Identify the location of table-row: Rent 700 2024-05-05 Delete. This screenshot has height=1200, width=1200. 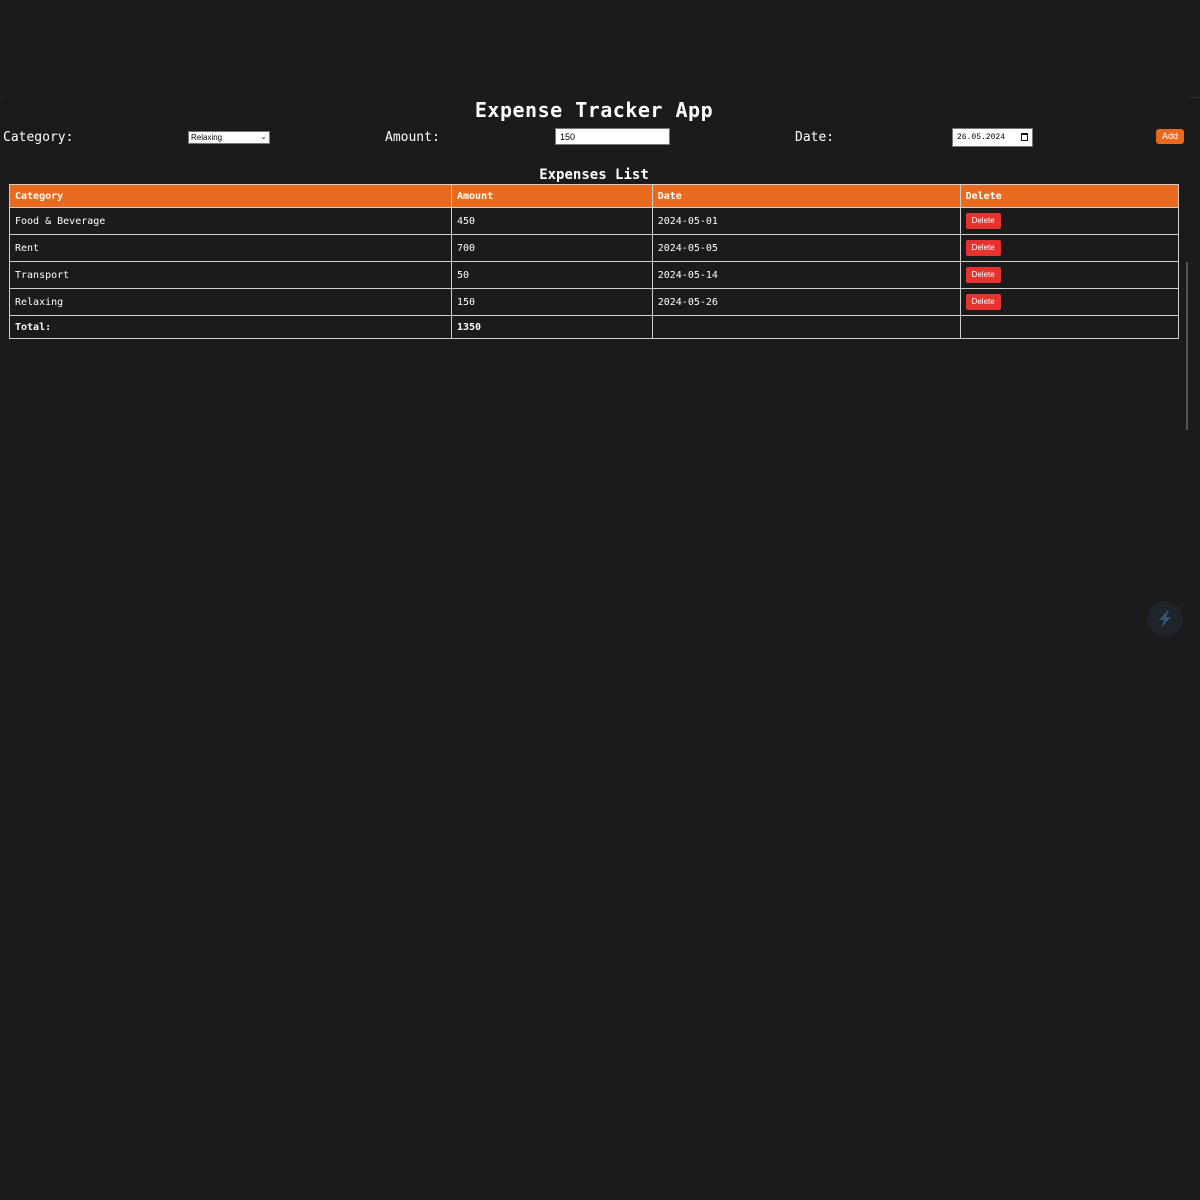
(594, 248).